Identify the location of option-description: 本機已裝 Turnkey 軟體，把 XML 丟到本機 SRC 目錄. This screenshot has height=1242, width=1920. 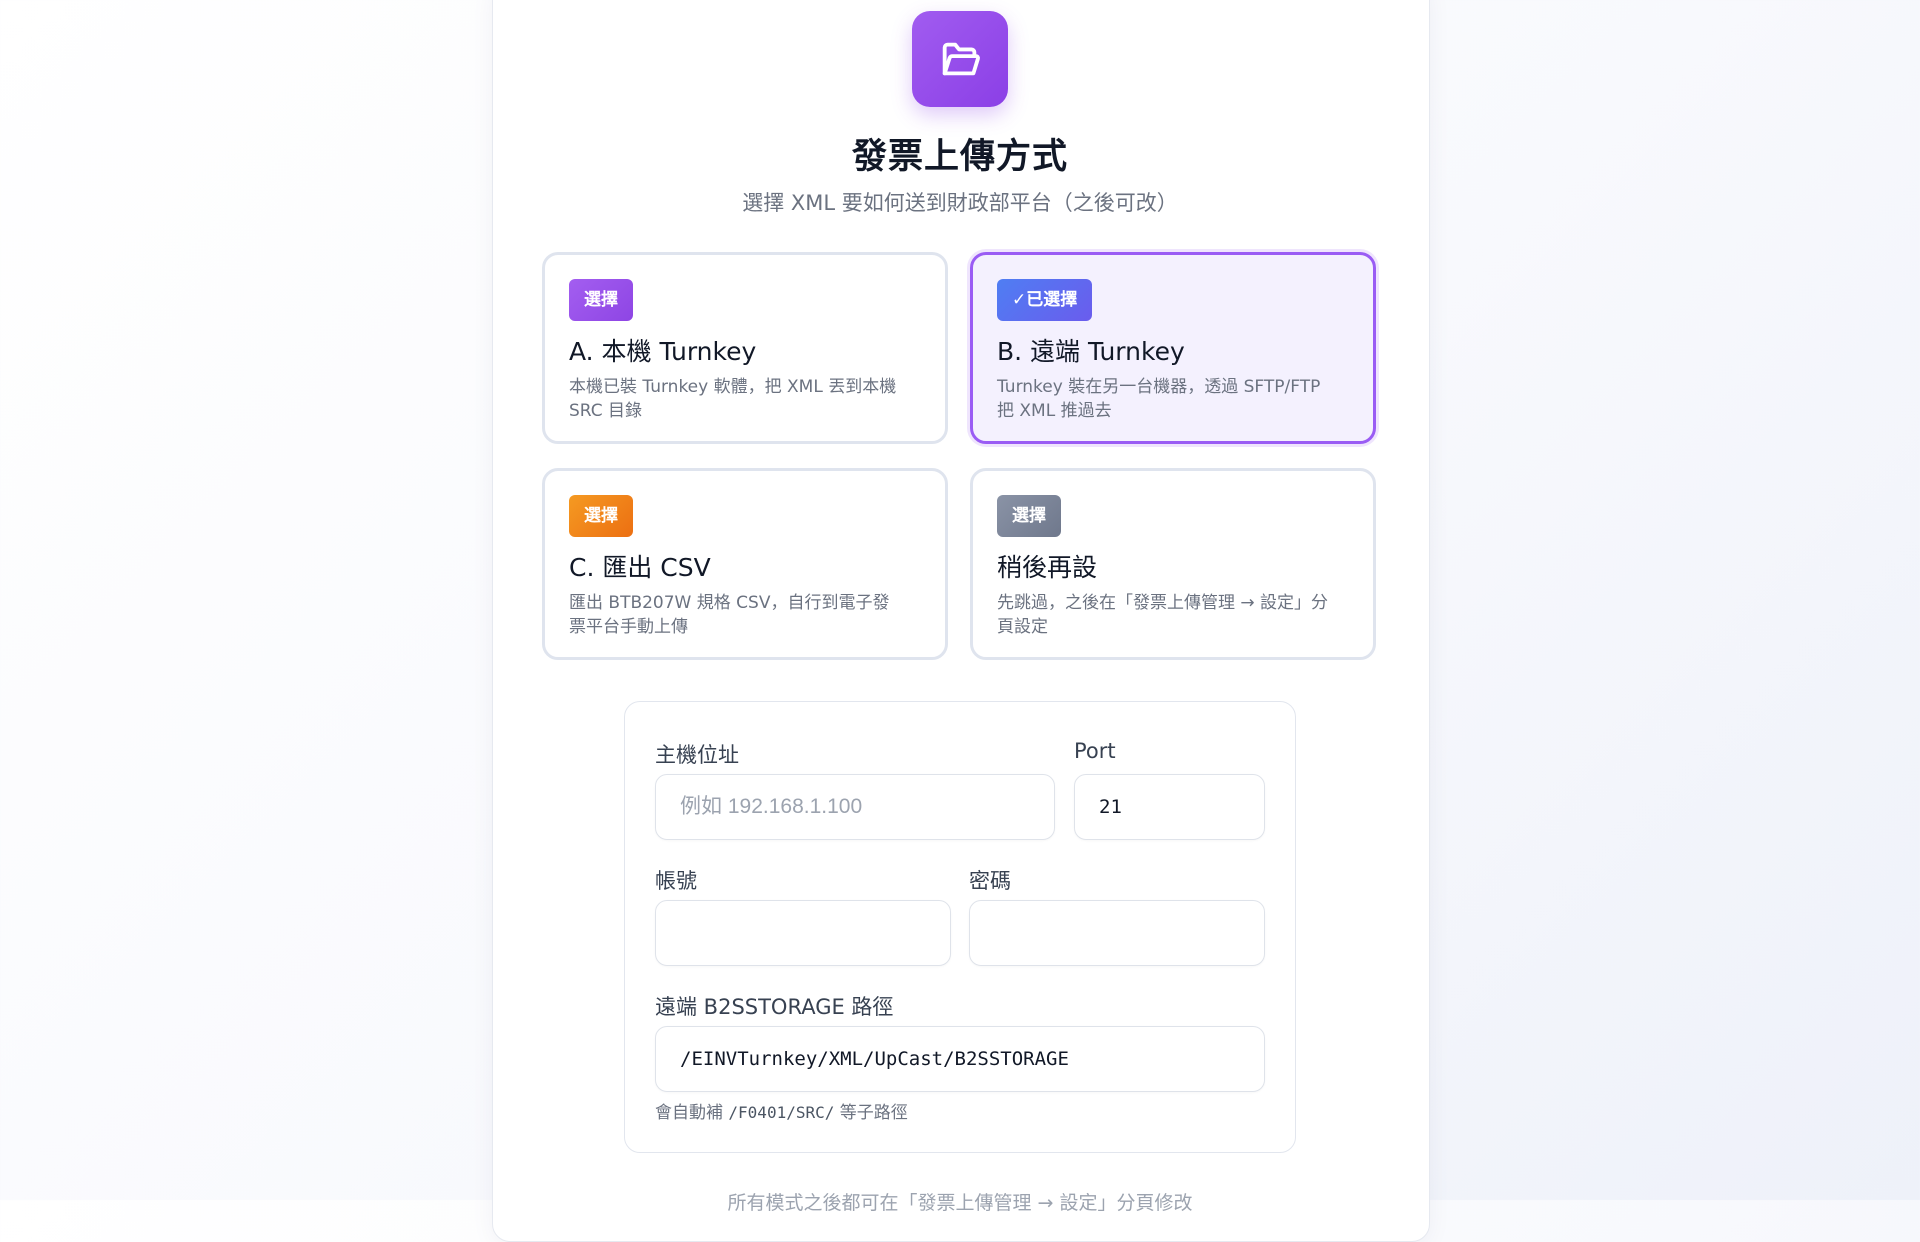
(733, 399).